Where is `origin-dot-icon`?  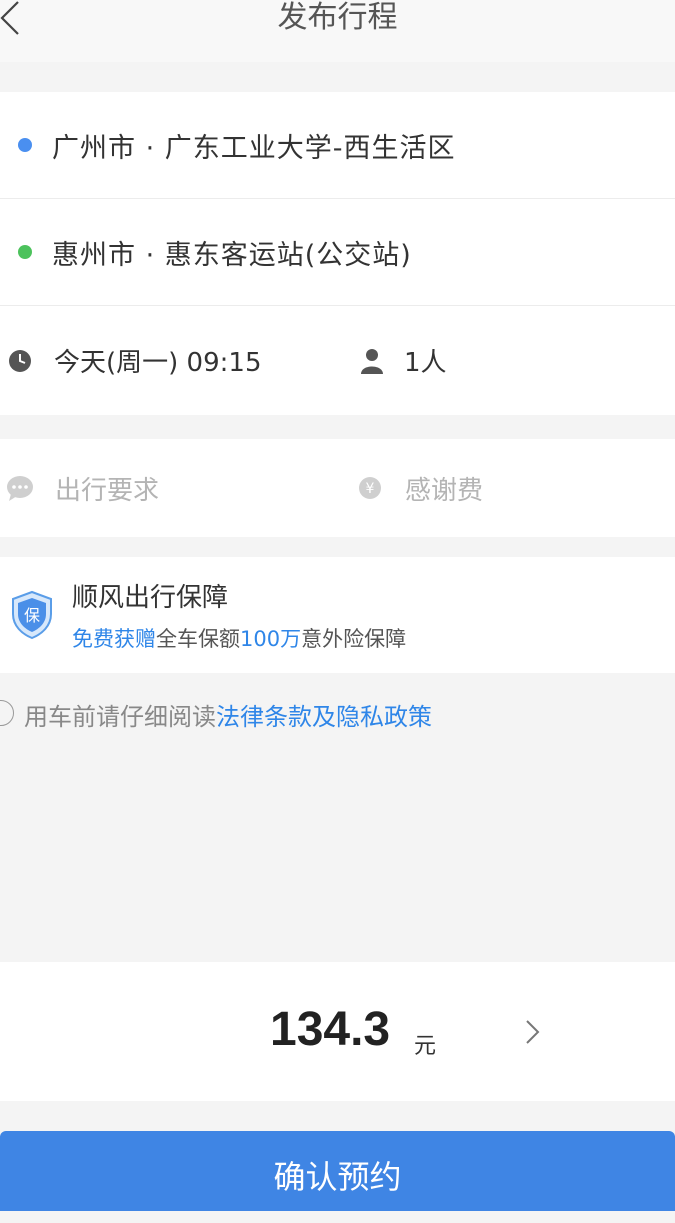 origin-dot-icon is located at coordinates (25, 145).